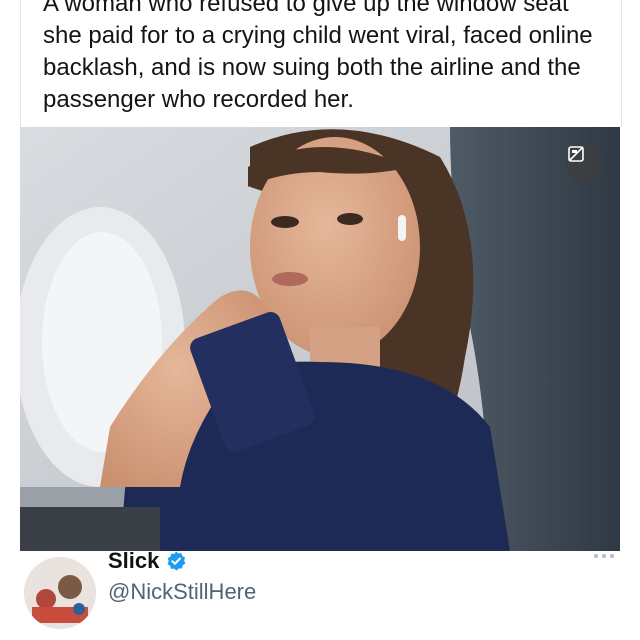 The image size is (640, 640). Describe the element at coordinates (60, 593) in the screenshot. I see `avatar` at that location.